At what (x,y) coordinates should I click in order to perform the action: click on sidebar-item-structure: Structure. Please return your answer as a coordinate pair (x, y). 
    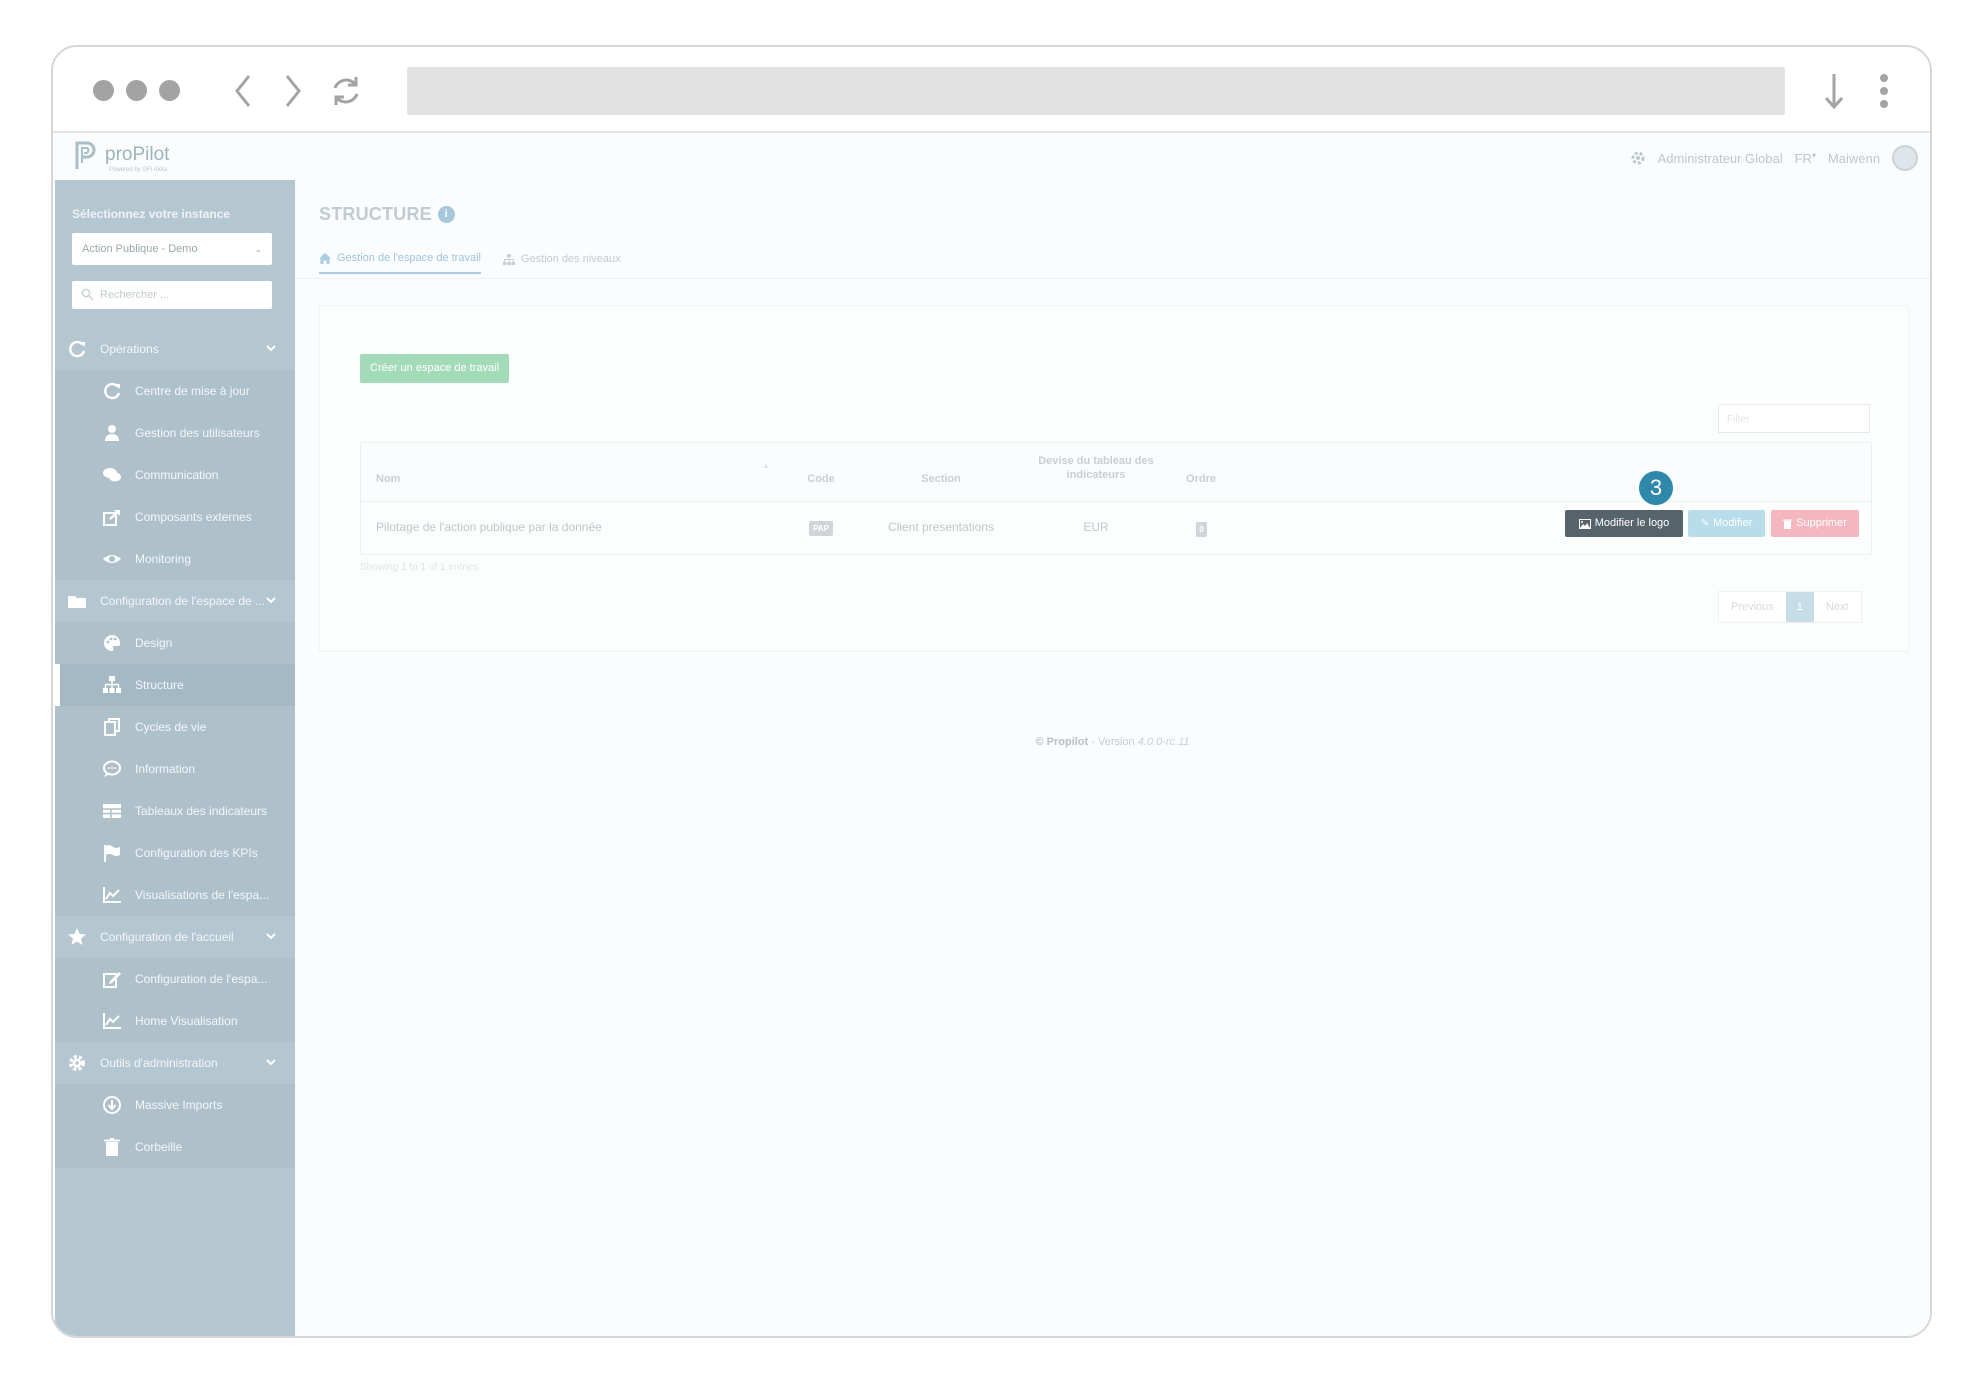
    Looking at the image, I should click on (175, 685).